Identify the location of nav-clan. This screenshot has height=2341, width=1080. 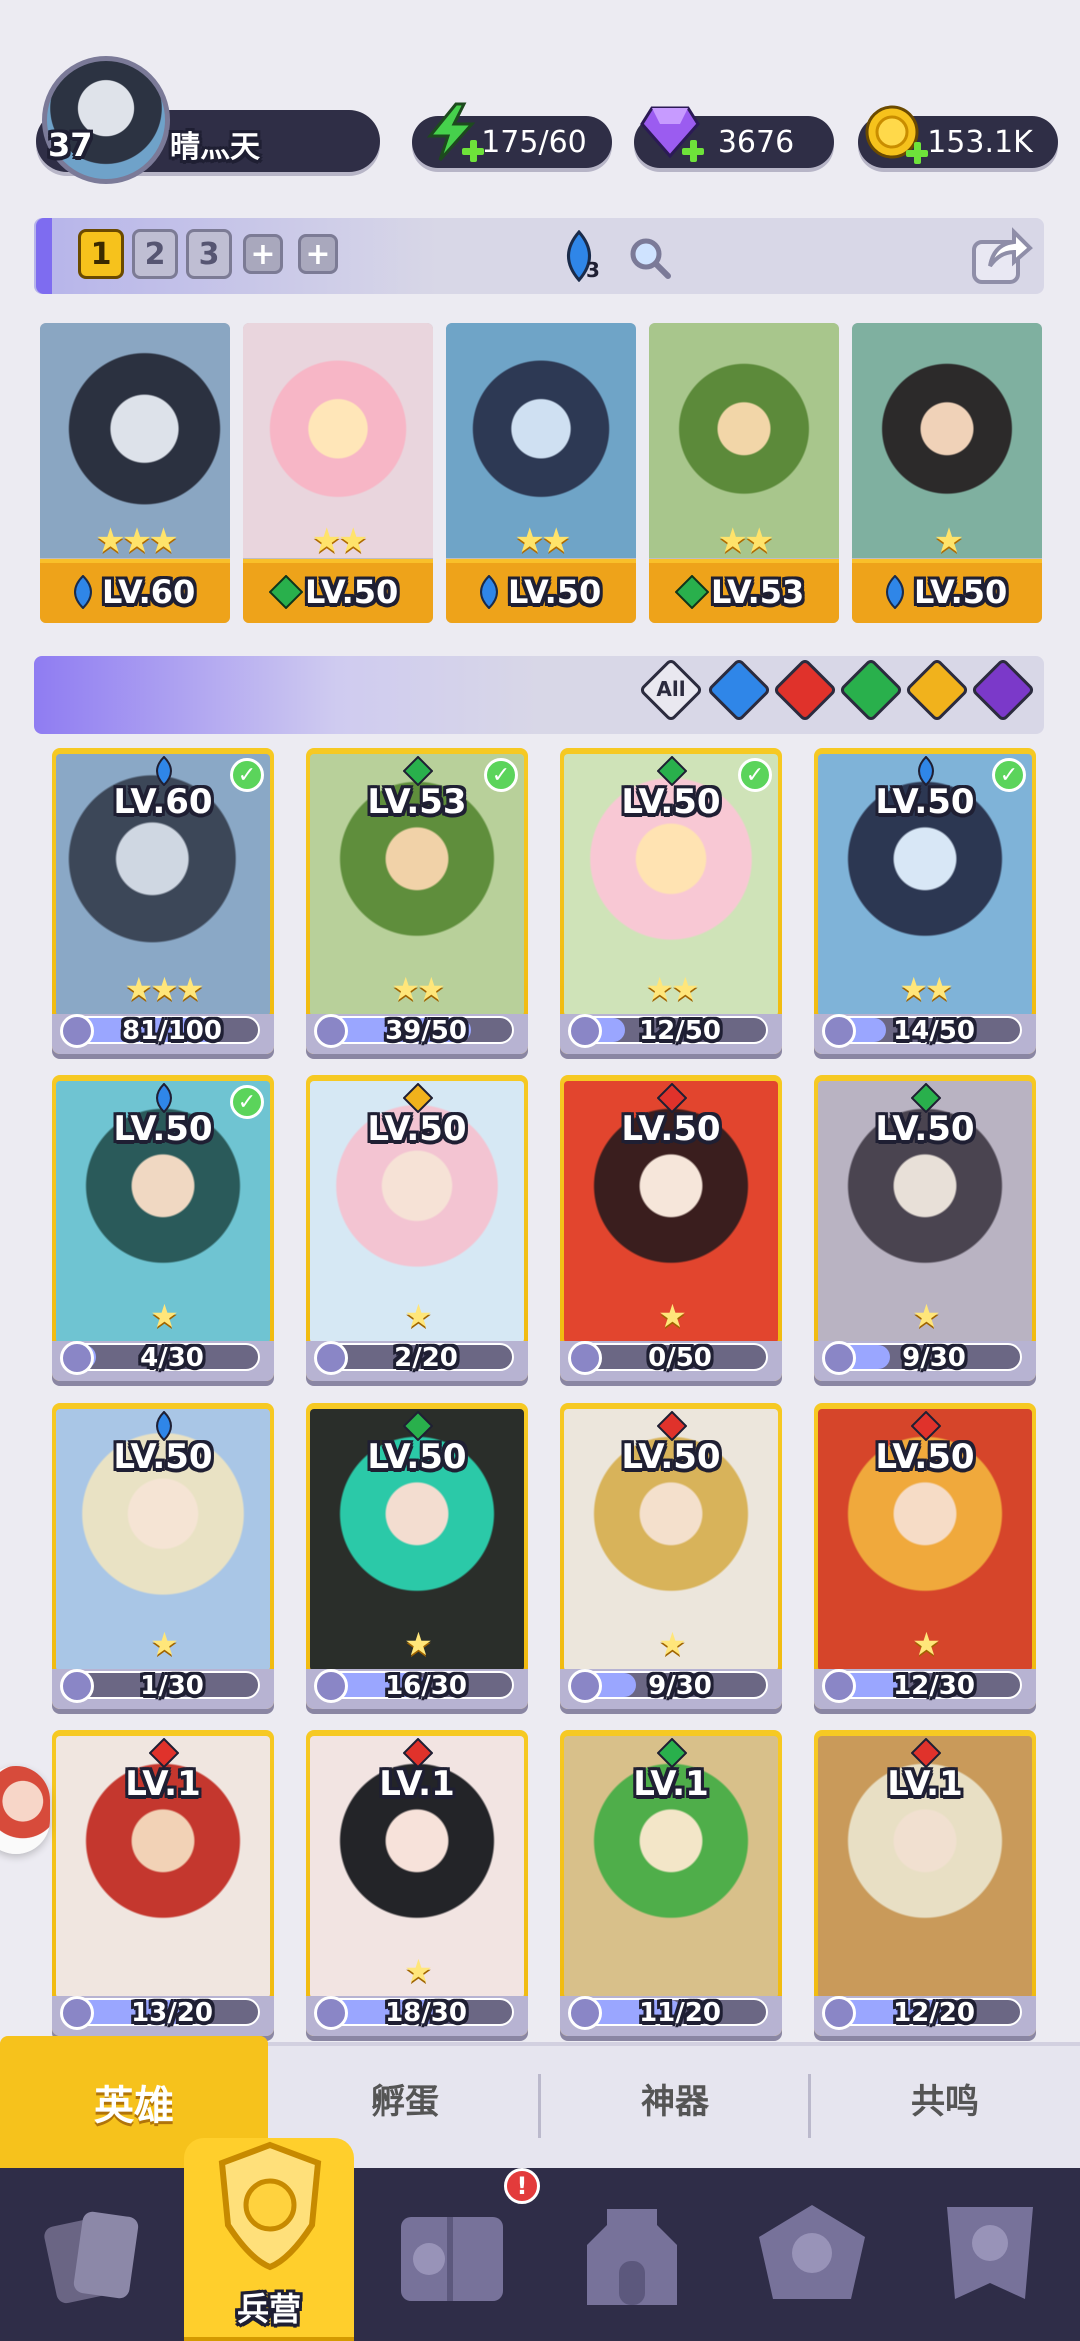
(990, 2254).